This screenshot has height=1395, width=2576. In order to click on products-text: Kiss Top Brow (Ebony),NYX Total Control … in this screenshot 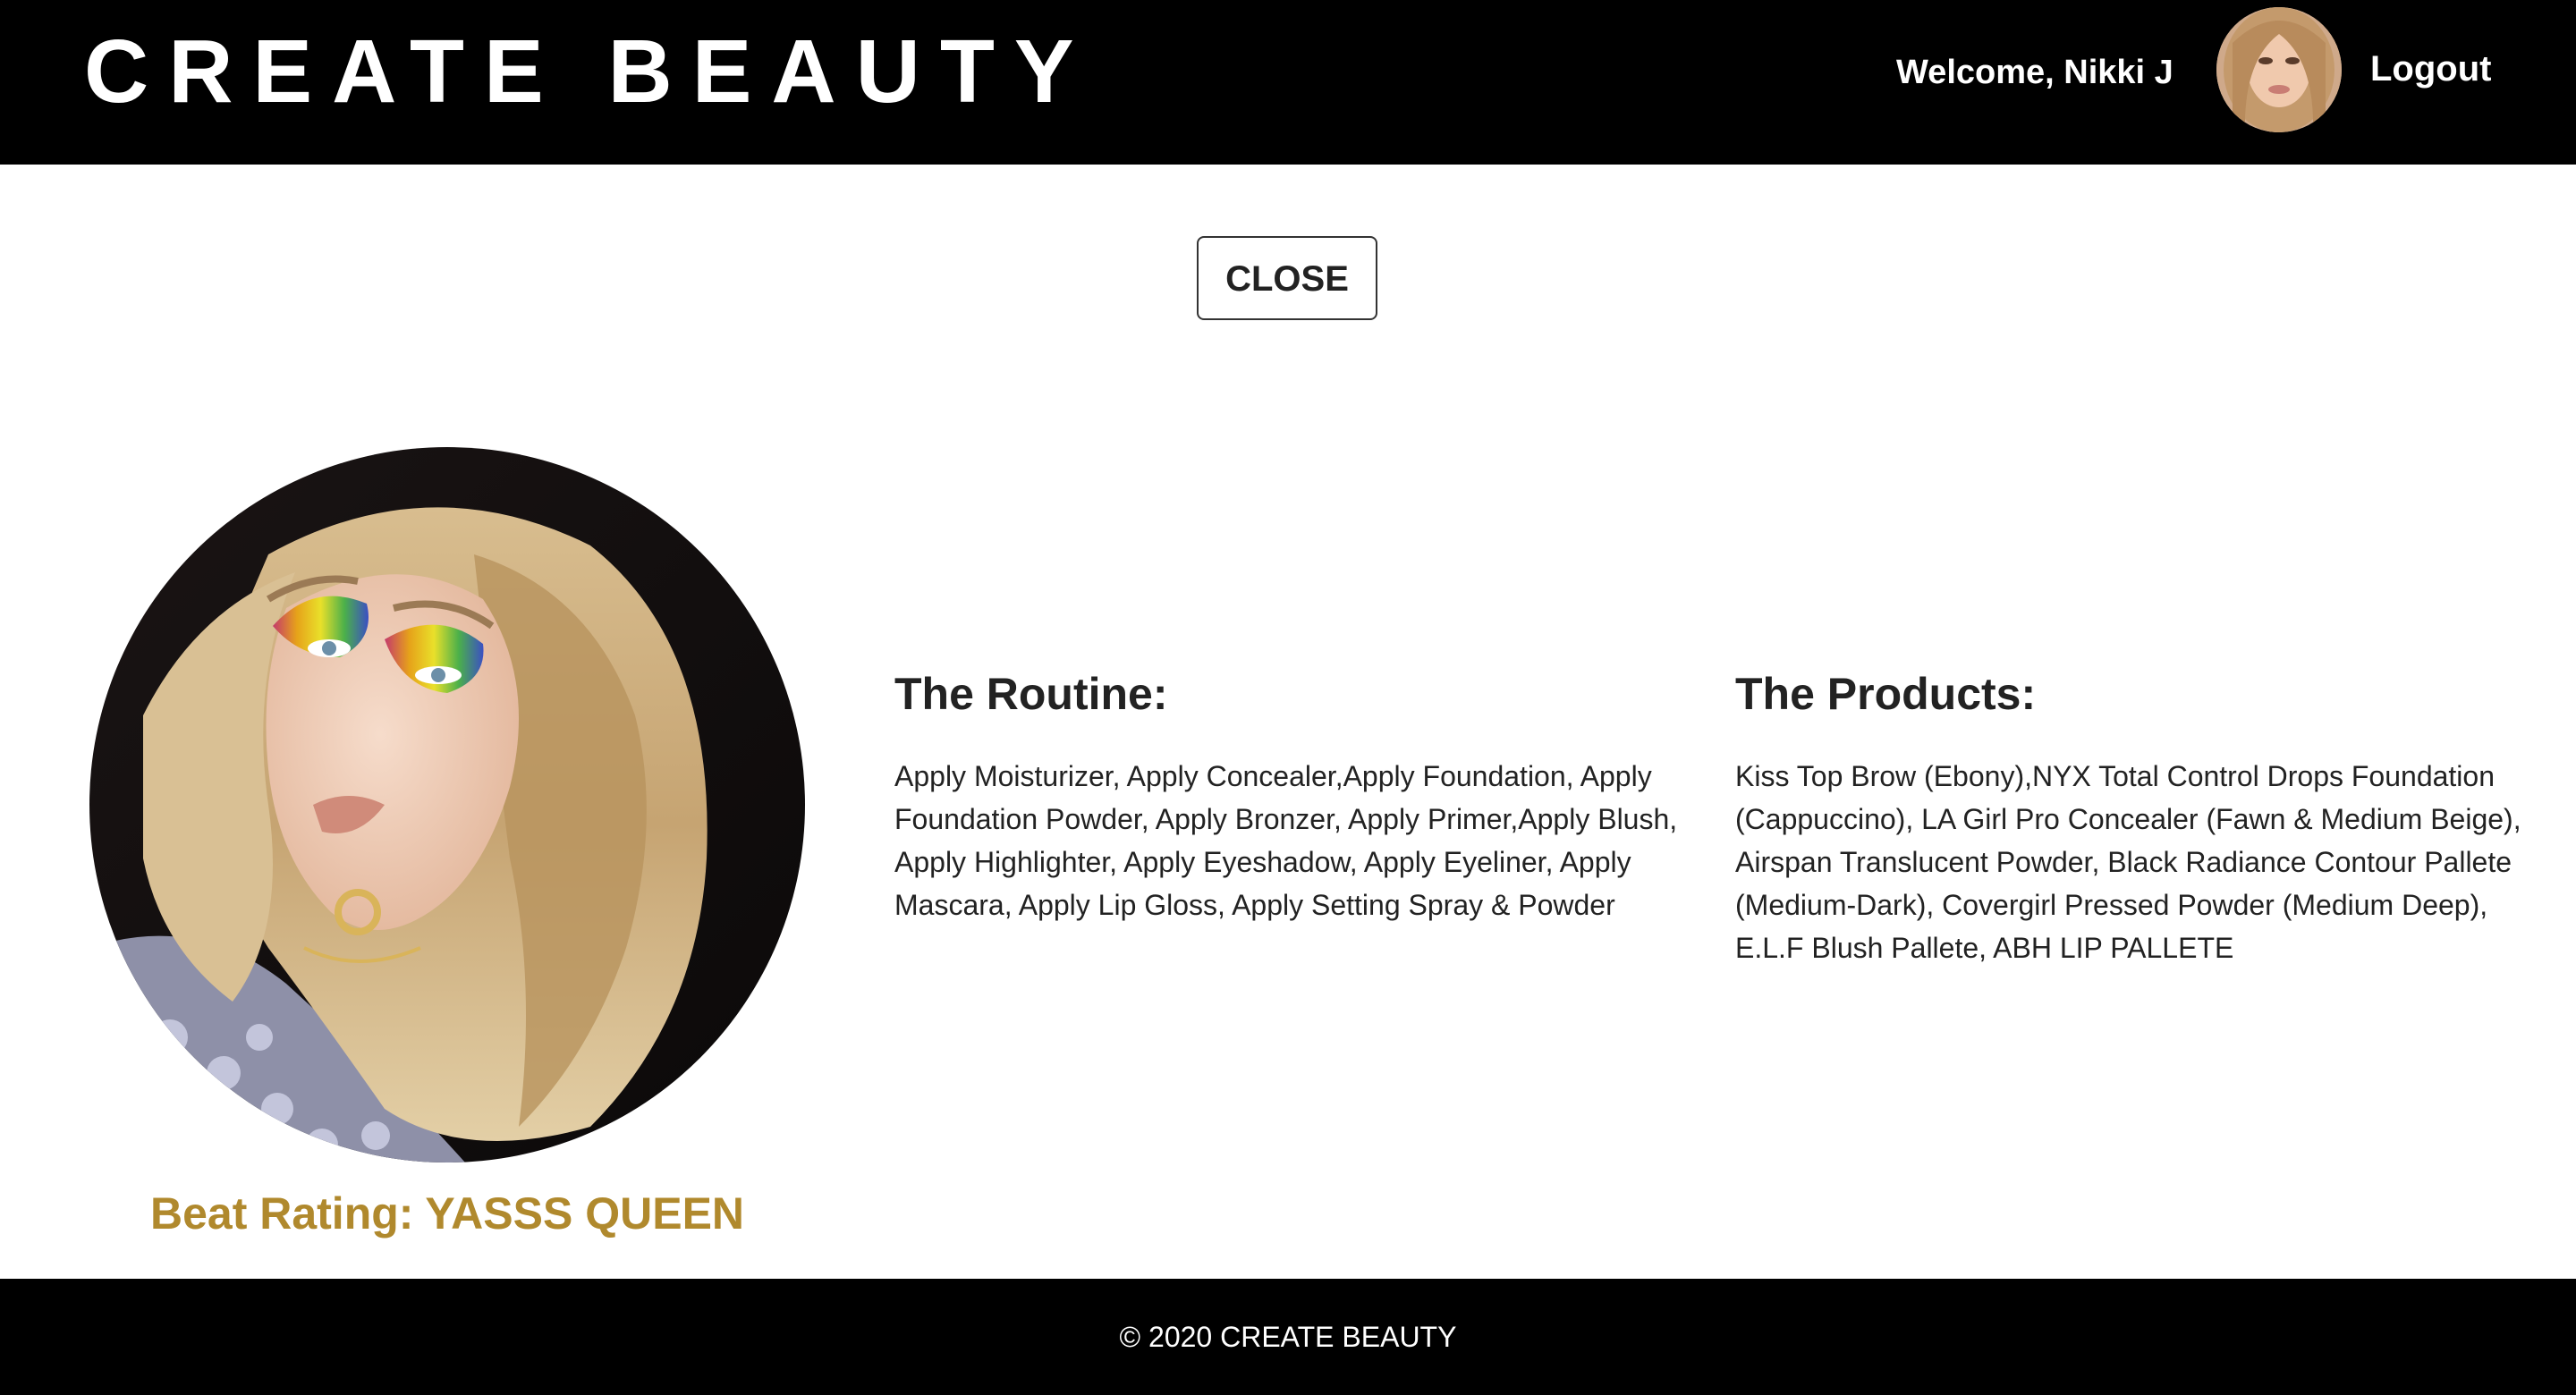, I will do `click(2128, 862)`.